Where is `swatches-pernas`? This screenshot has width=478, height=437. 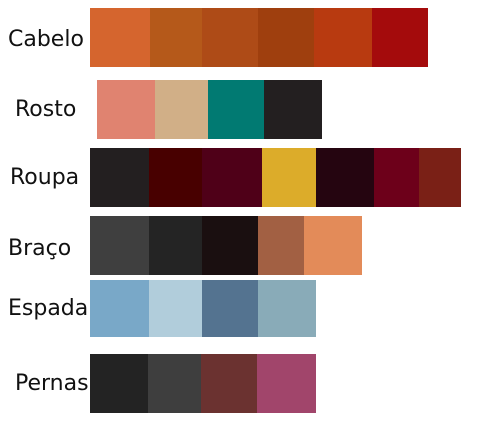
swatches-pernas is located at coordinates (203, 383).